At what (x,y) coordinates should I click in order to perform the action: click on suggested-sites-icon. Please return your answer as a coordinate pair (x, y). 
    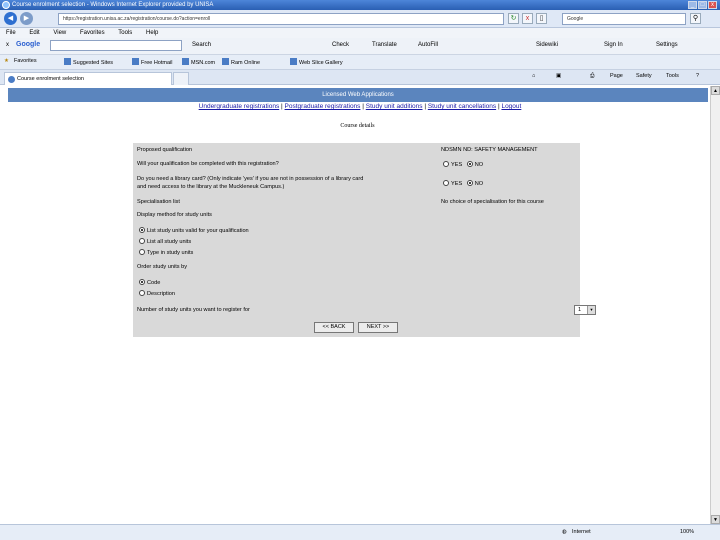
    Looking at the image, I should click on (67, 61).